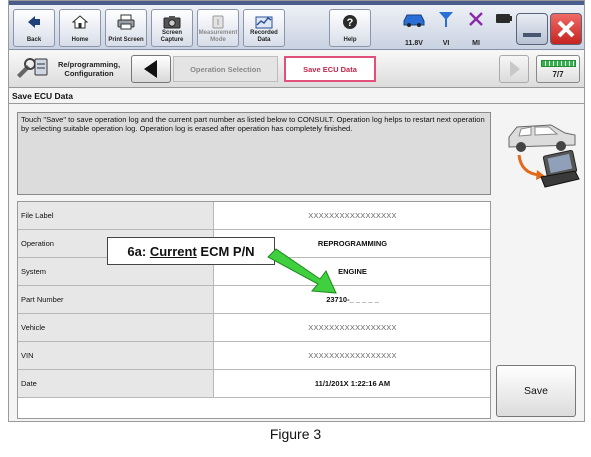 Image resolution: width=591 pixels, height=457 pixels. I want to click on capture-label: Screen Capture, so click(172, 36).